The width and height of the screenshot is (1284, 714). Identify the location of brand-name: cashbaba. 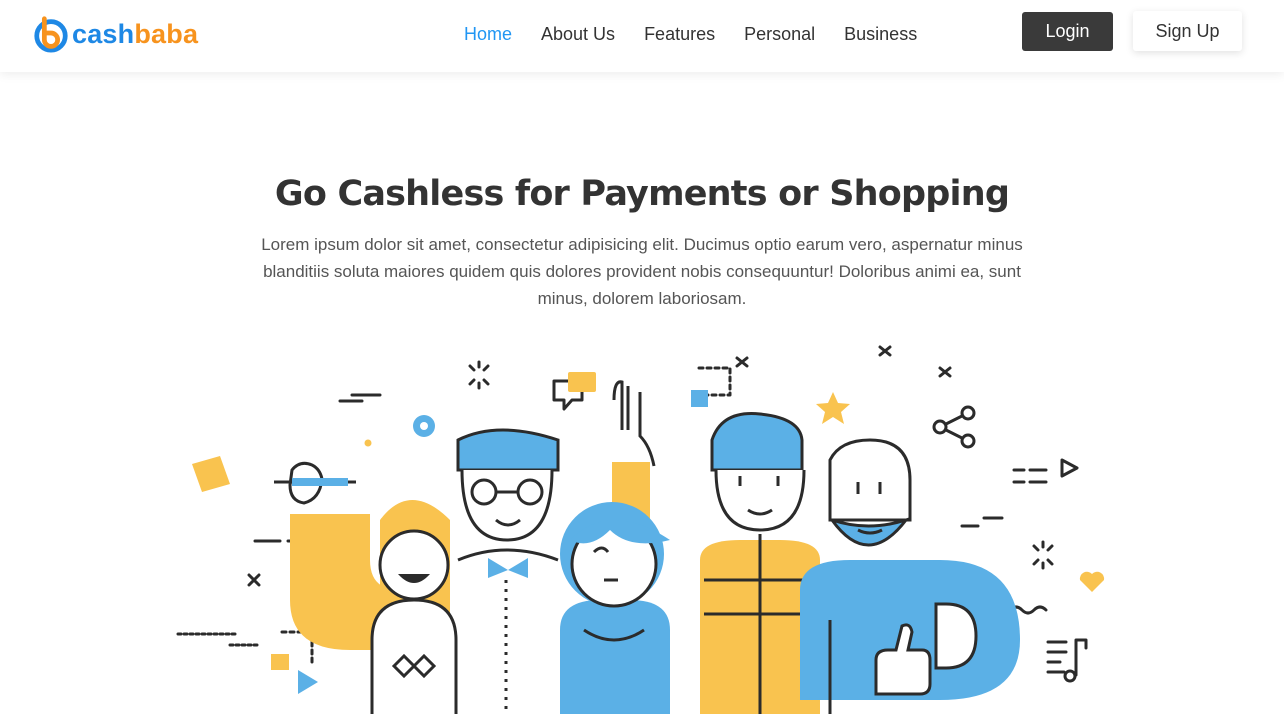
(135, 34).